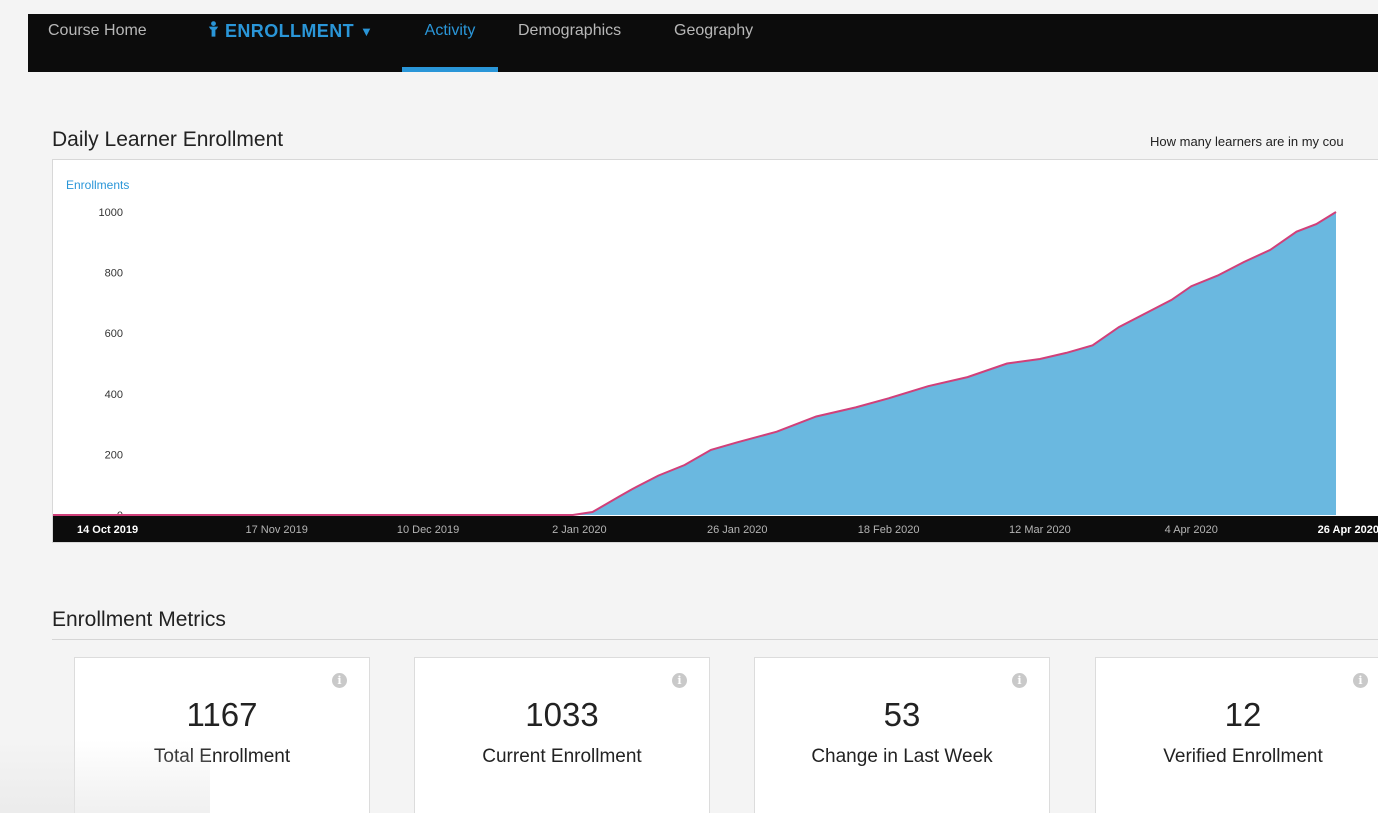  Describe the element at coordinates (450, 43) in the screenshot. I see `tab-activity: Activity` at that location.